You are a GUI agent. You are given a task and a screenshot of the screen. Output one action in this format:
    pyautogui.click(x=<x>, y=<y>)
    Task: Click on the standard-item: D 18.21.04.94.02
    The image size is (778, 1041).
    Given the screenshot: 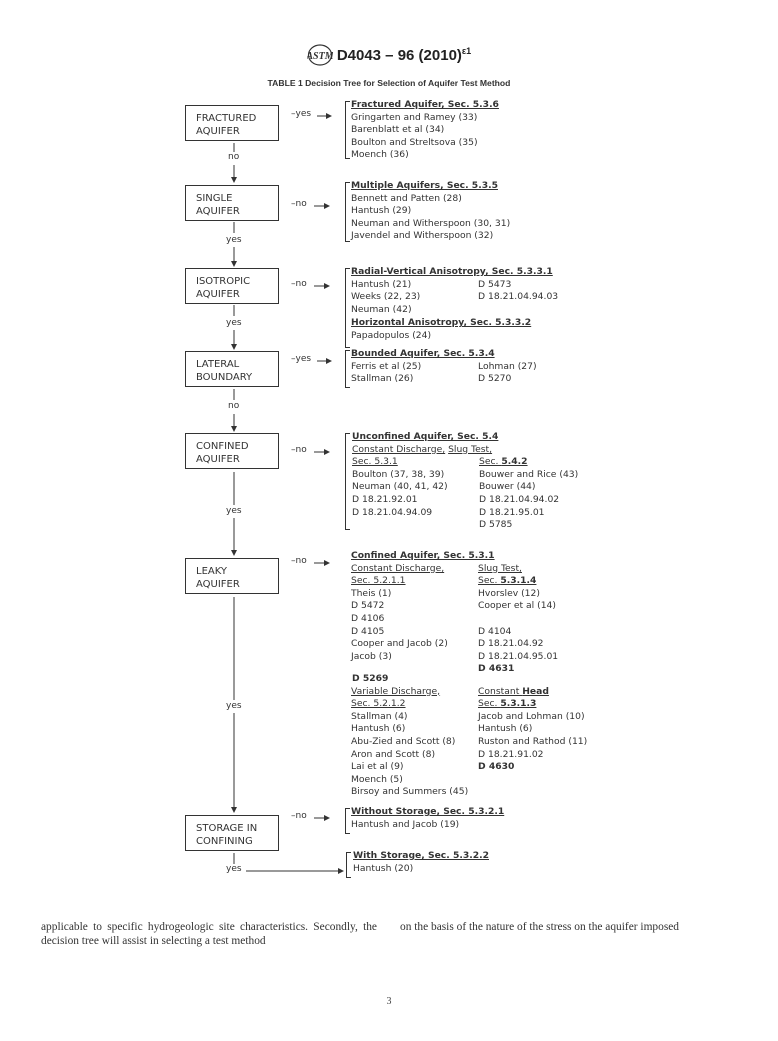 What is the action you would take?
    pyautogui.click(x=519, y=499)
    